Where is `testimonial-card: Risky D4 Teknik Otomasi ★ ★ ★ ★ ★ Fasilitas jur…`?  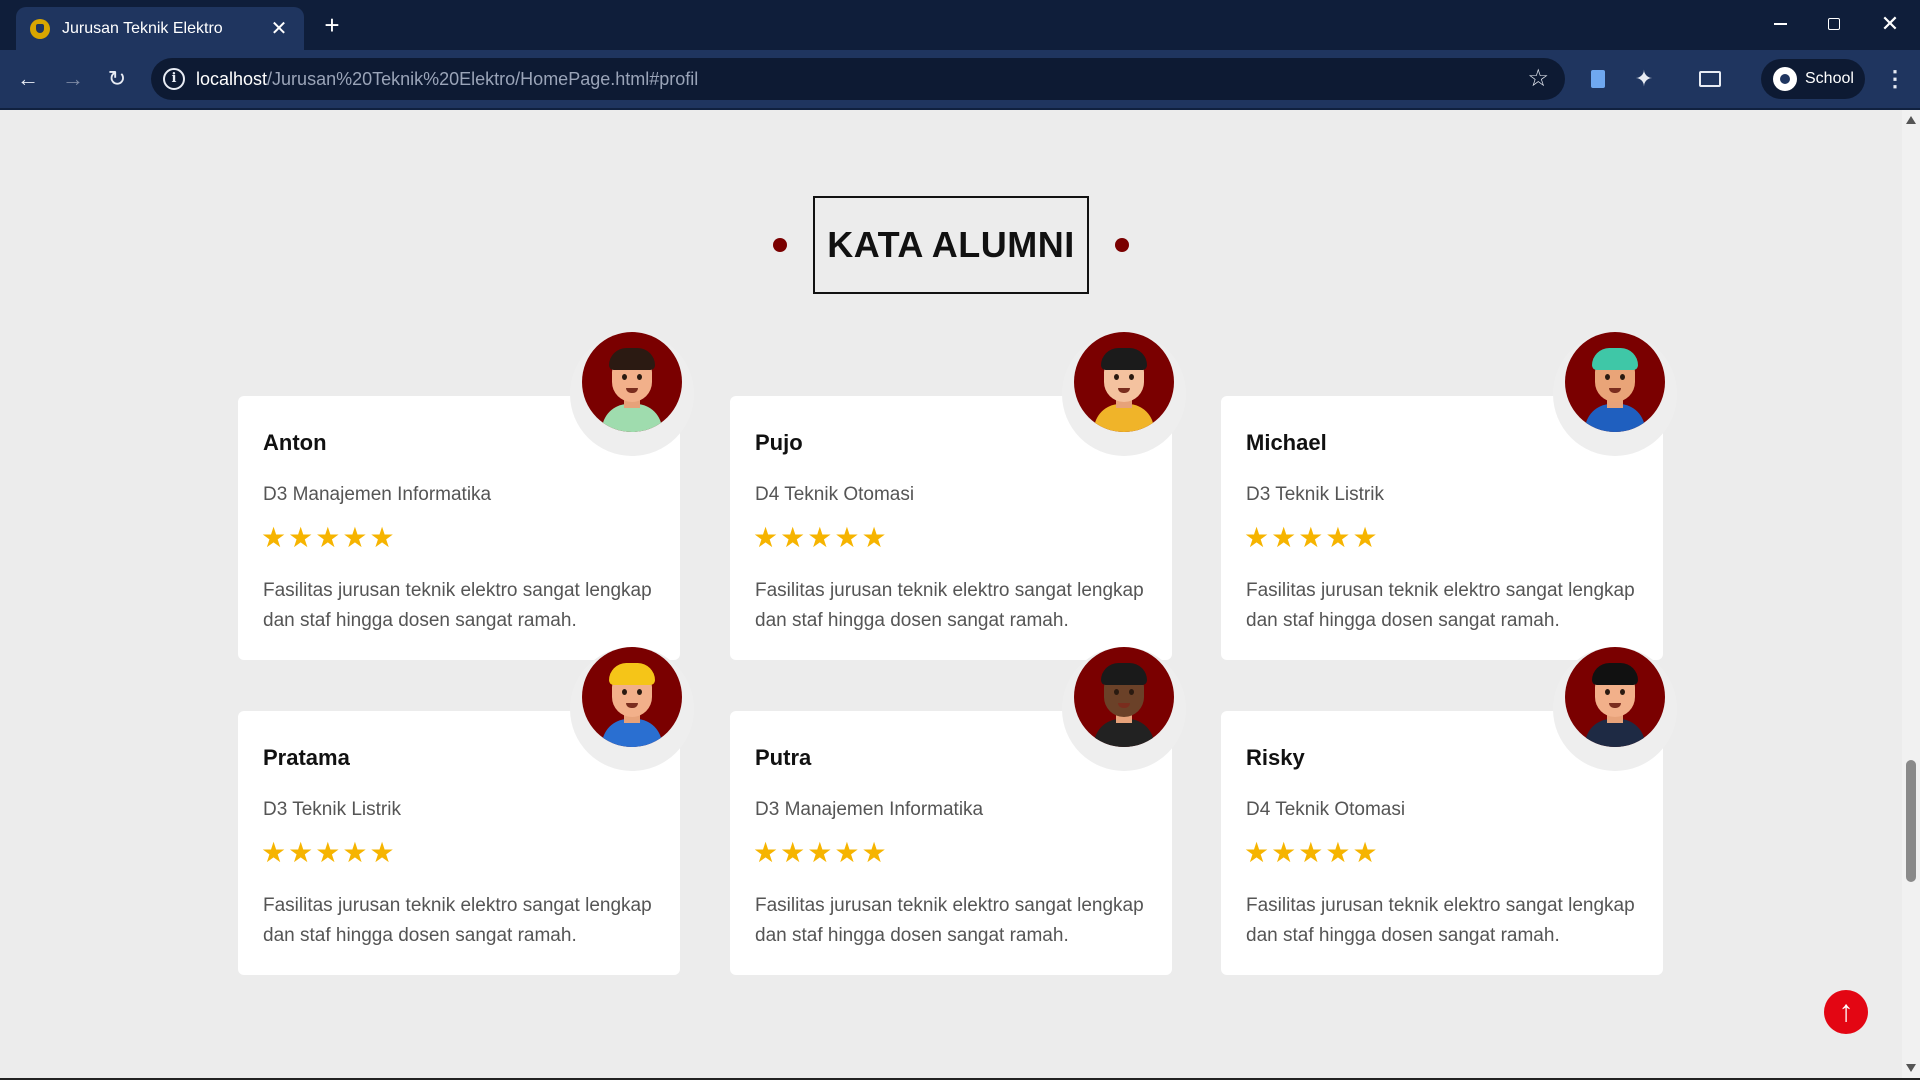
testimonial-card: Risky D4 Teknik Otomasi ★ ★ ★ ★ ★ Fasilitas jur… is located at coordinates (1449, 811).